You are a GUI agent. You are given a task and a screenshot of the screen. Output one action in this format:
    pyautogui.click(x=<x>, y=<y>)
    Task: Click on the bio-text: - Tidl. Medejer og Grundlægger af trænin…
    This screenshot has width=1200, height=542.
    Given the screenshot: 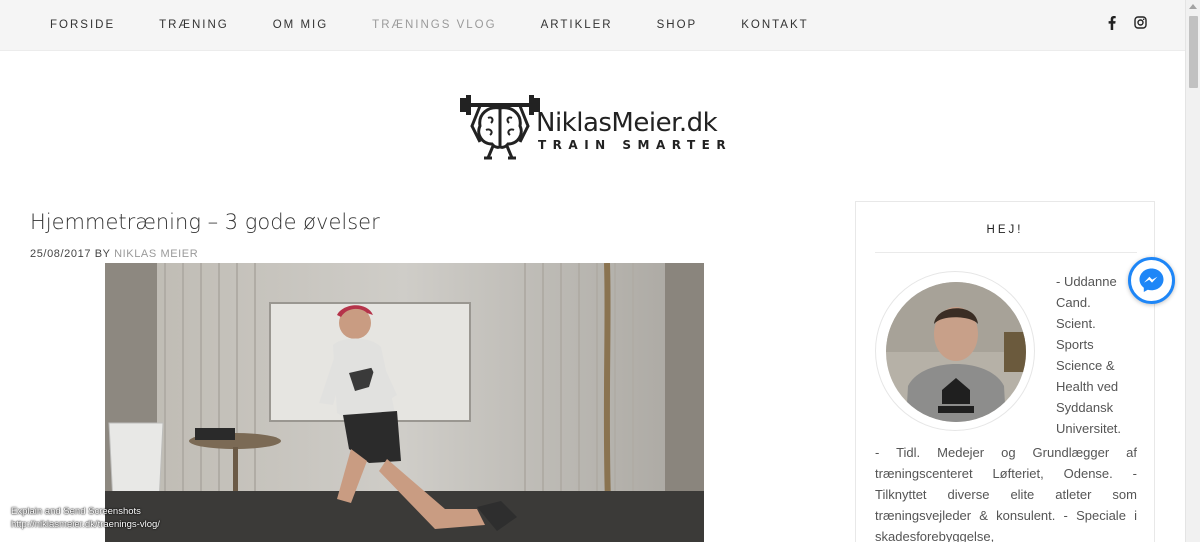 What is the action you would take?
    pyautogui.click(x=1006, y=493)
    